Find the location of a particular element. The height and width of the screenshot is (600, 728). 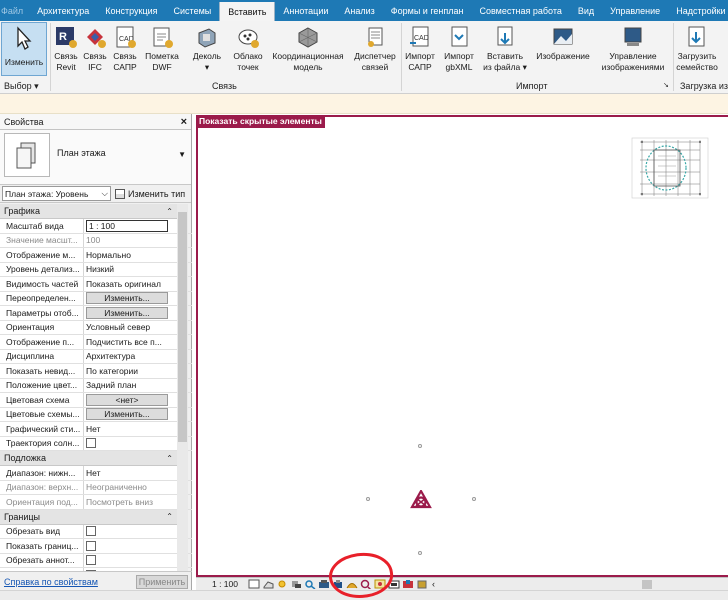

property-value: По категории is located at coordinates (130, 371).